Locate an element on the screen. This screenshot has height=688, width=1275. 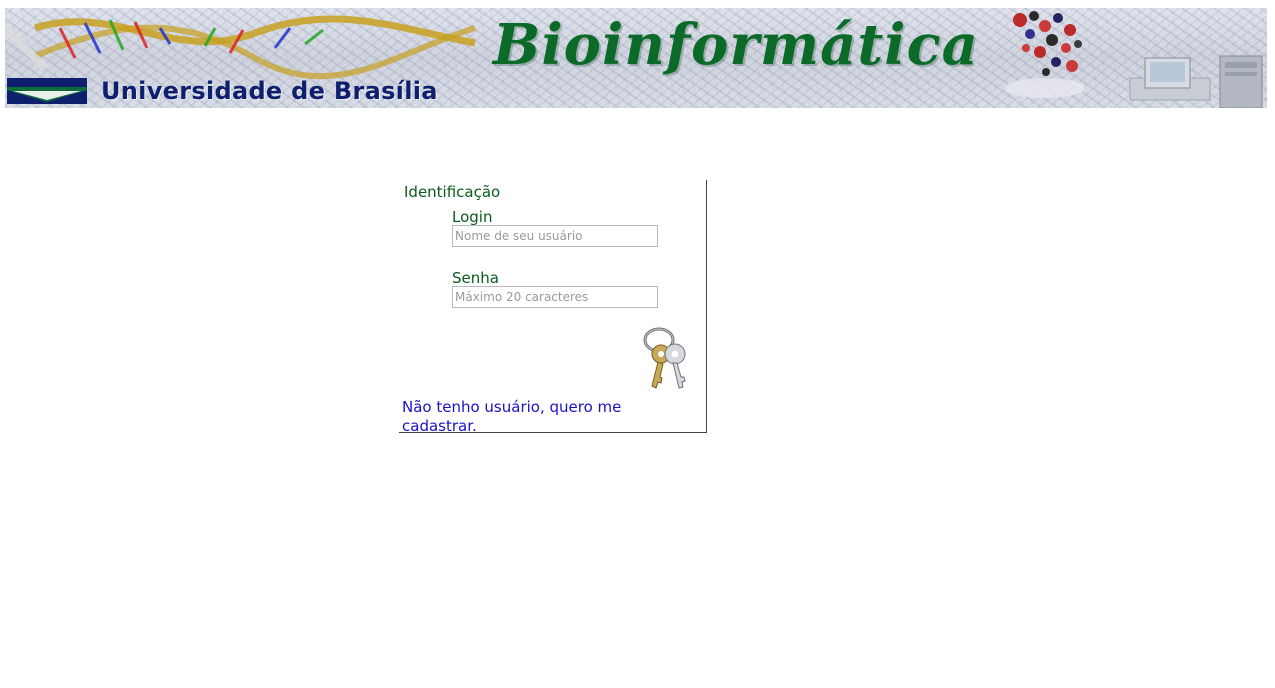
university-name: Universidade de Brasília is located at coordinates (269, 91).